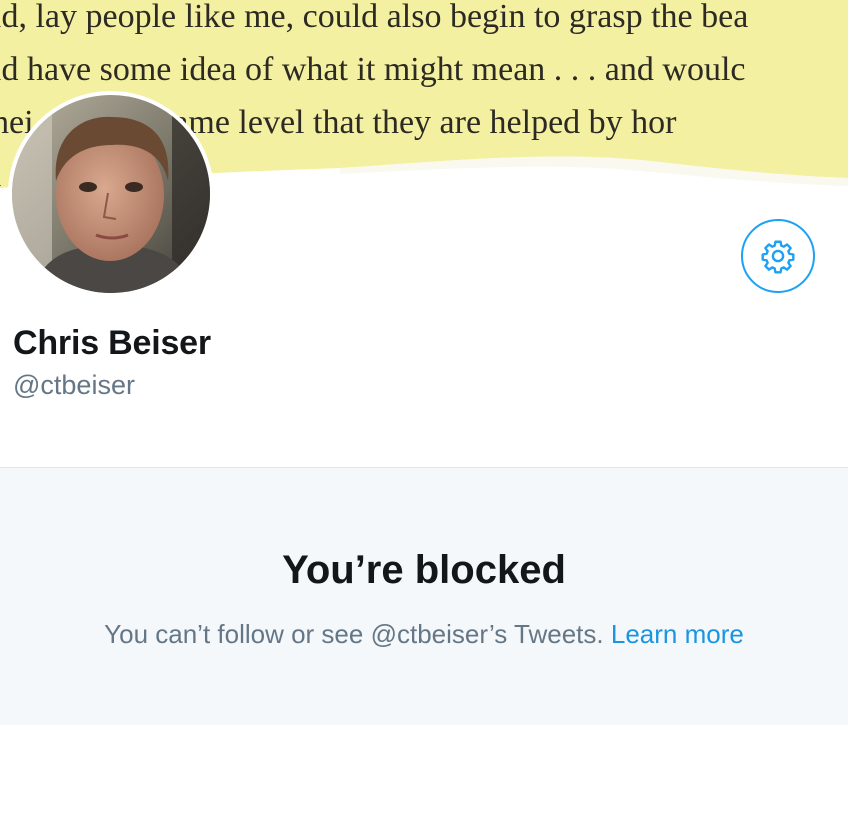  Describe the element at coordinates (424, 570) in the screenshot. I see `blocked-title: You’re blocked` at that location.